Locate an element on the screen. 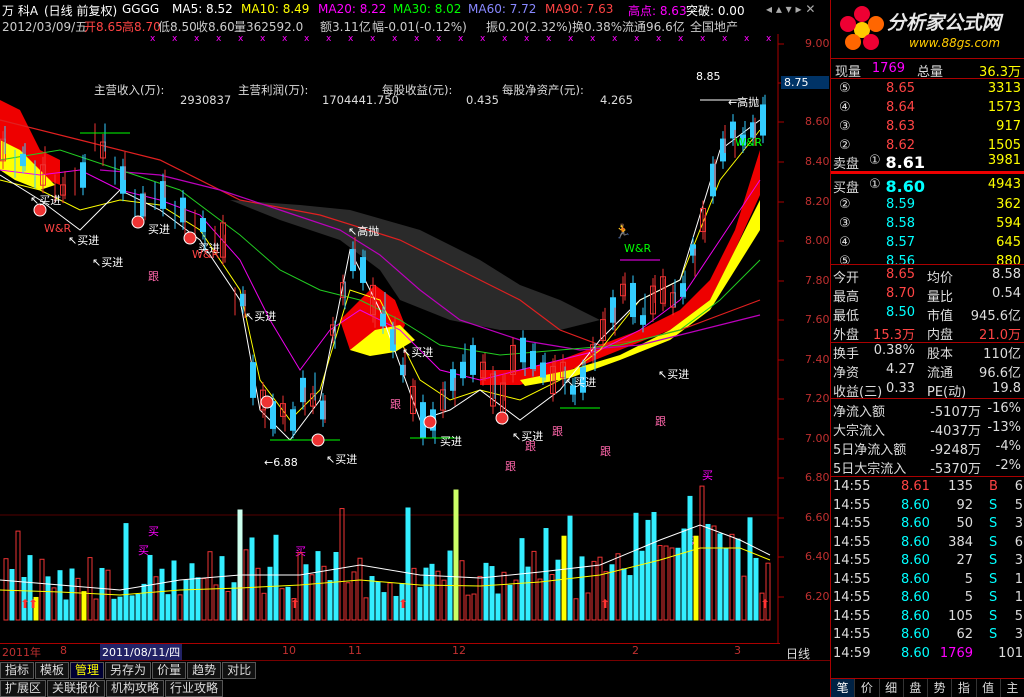 The height and width of the screenshot is (697, 1024). quote-row: ④ 8.57 645 is located at coordinates (927, 243).